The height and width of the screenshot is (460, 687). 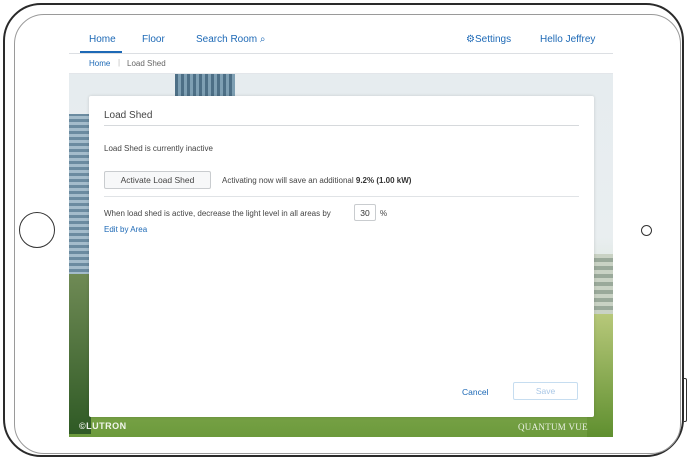 What do you see at coordinates (205, 85) in the screenshot?
I see `background-building` at bounding box center [205, 85].